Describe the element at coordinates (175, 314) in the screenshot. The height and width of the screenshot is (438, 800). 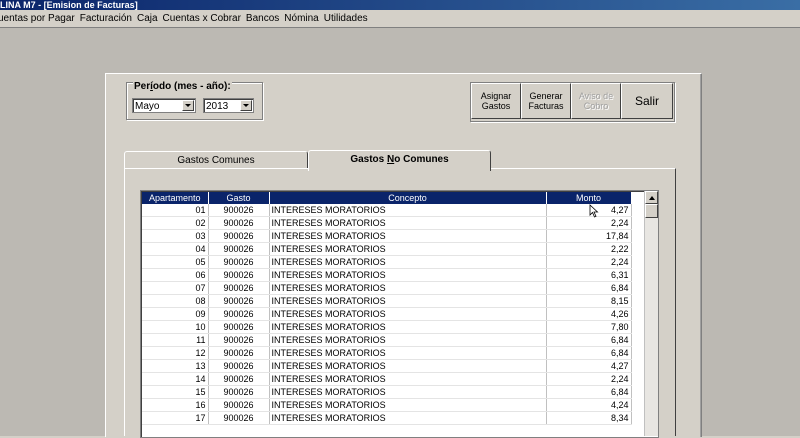
I see `cell-apartamento: 09` at that location.